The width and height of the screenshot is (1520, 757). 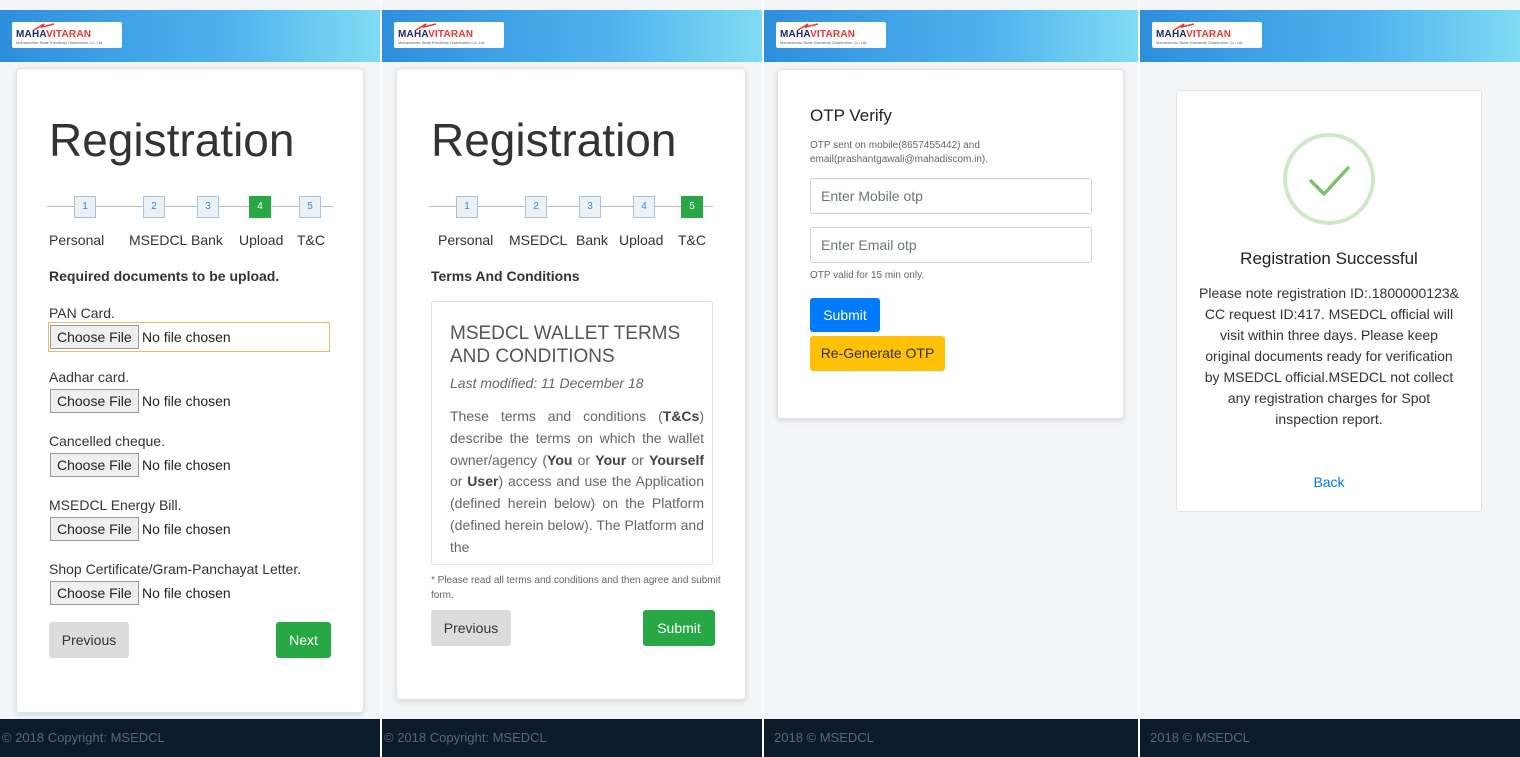 I want to click on next-button: Next, so click(x=303, y=640).